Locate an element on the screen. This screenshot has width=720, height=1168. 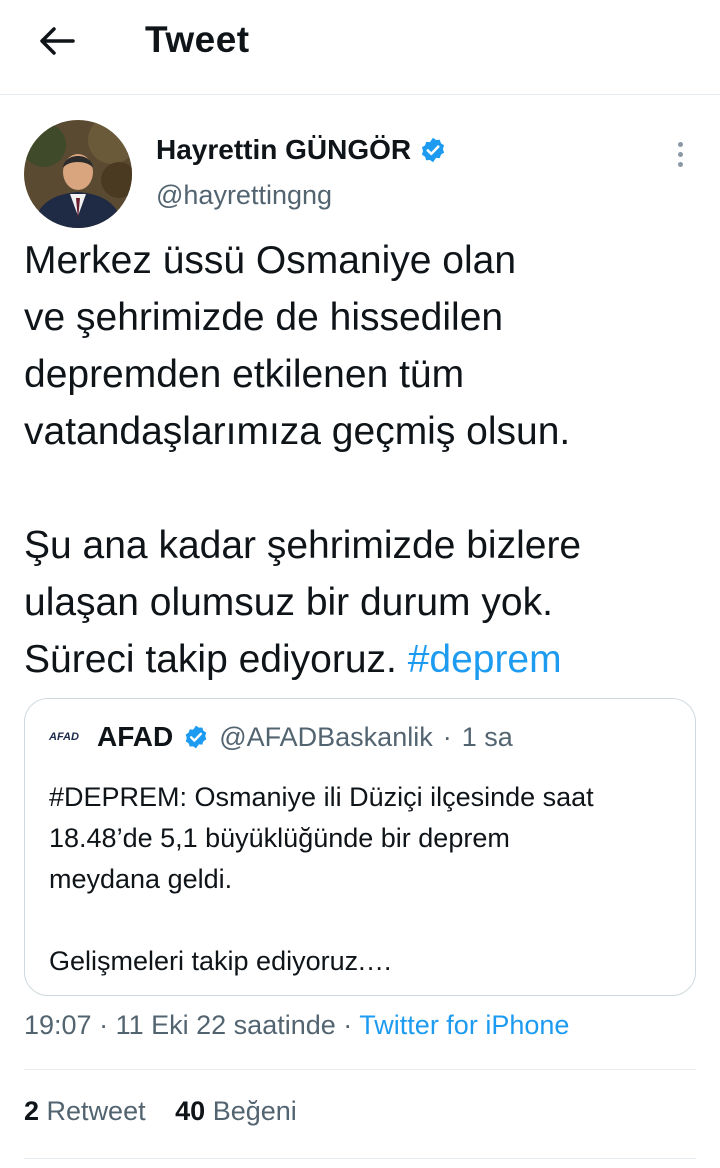
top-bar: Tweet is located at coordinates (360, 47).